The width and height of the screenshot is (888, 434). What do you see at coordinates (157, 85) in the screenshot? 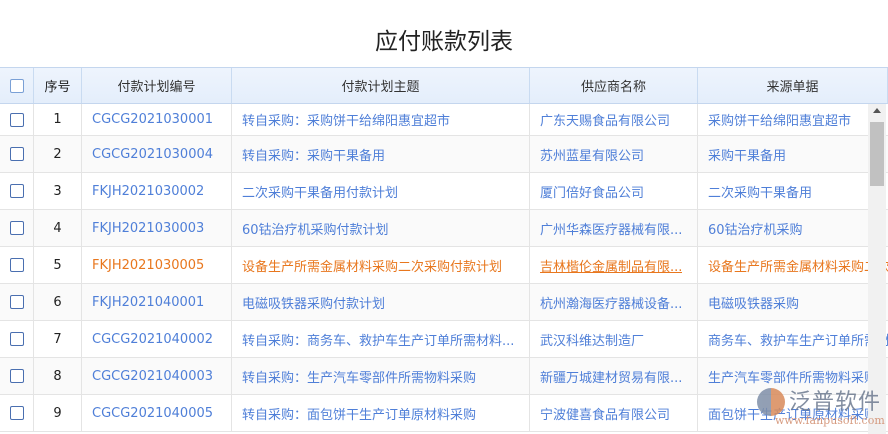
I see `column-header-code: 付款计划编号` at bounding box center [157, 85].